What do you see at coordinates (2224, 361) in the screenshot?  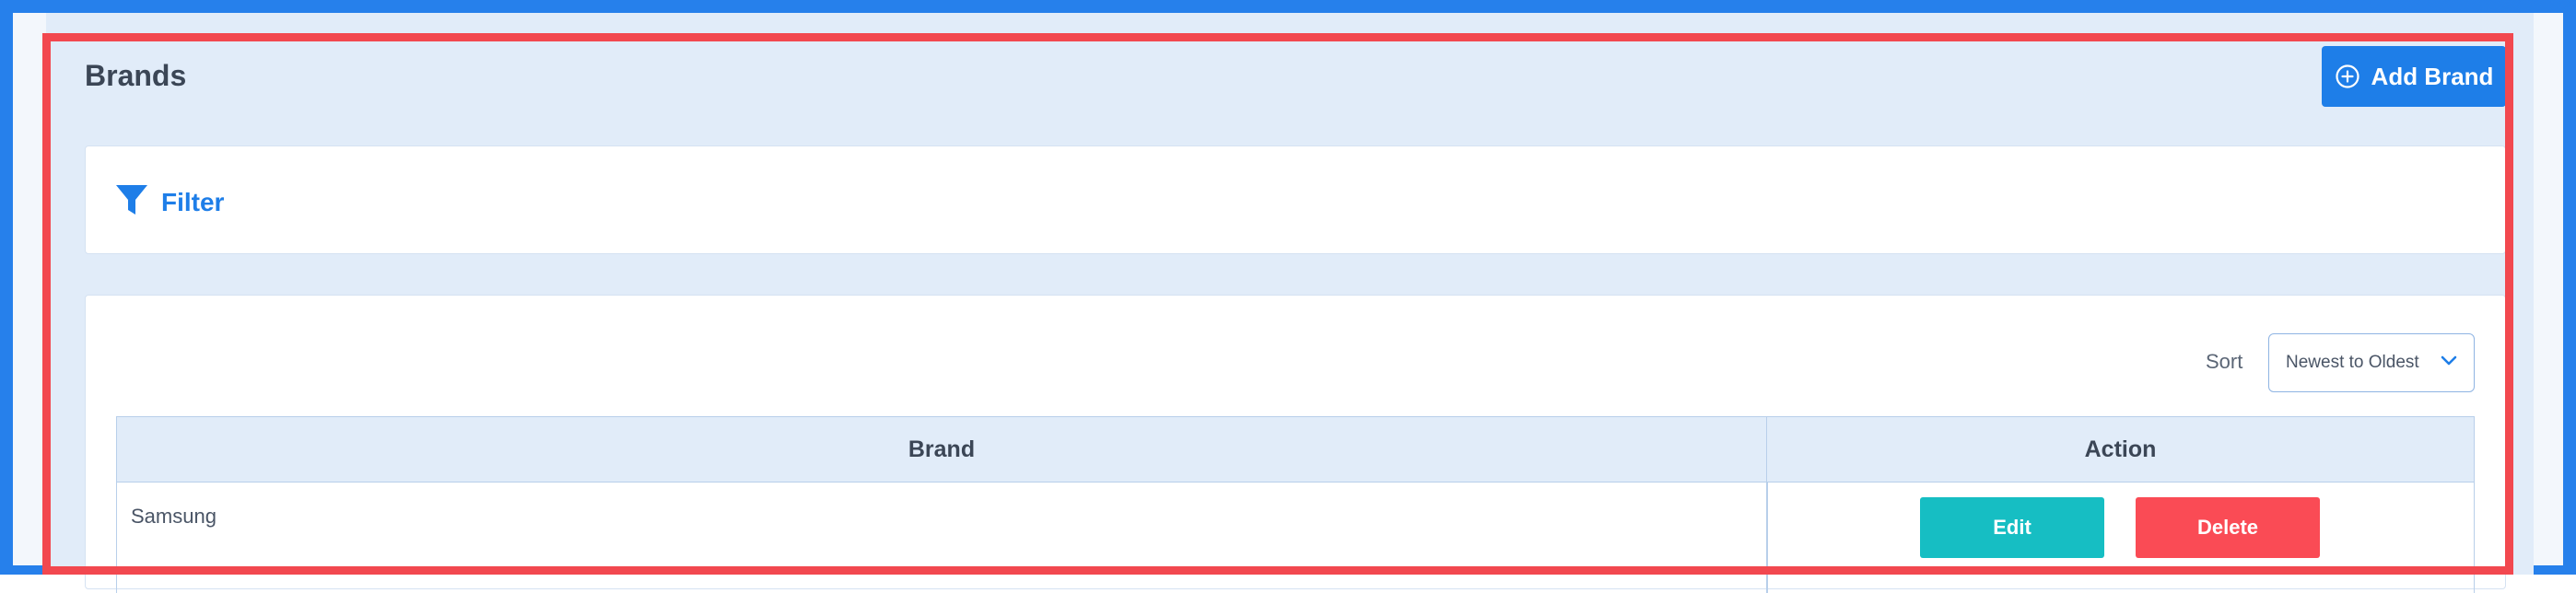 I see `sort-label: Sort` at bounding box center [2224, 361].